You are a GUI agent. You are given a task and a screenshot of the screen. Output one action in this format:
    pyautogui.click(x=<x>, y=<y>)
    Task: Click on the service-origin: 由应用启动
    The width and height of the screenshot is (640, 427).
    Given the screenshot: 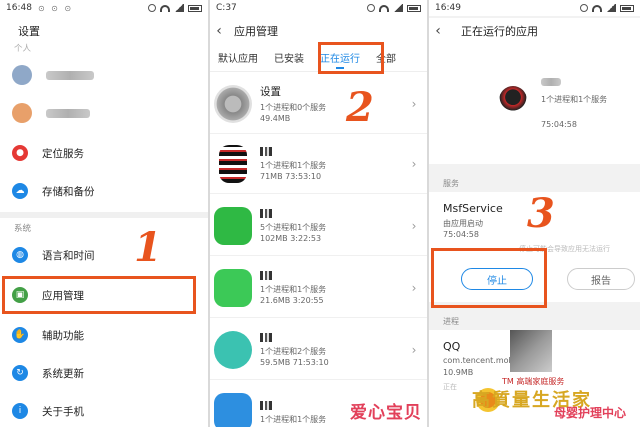 What is the action you would take?
    pyautogui.click(x=463, y=223)
    